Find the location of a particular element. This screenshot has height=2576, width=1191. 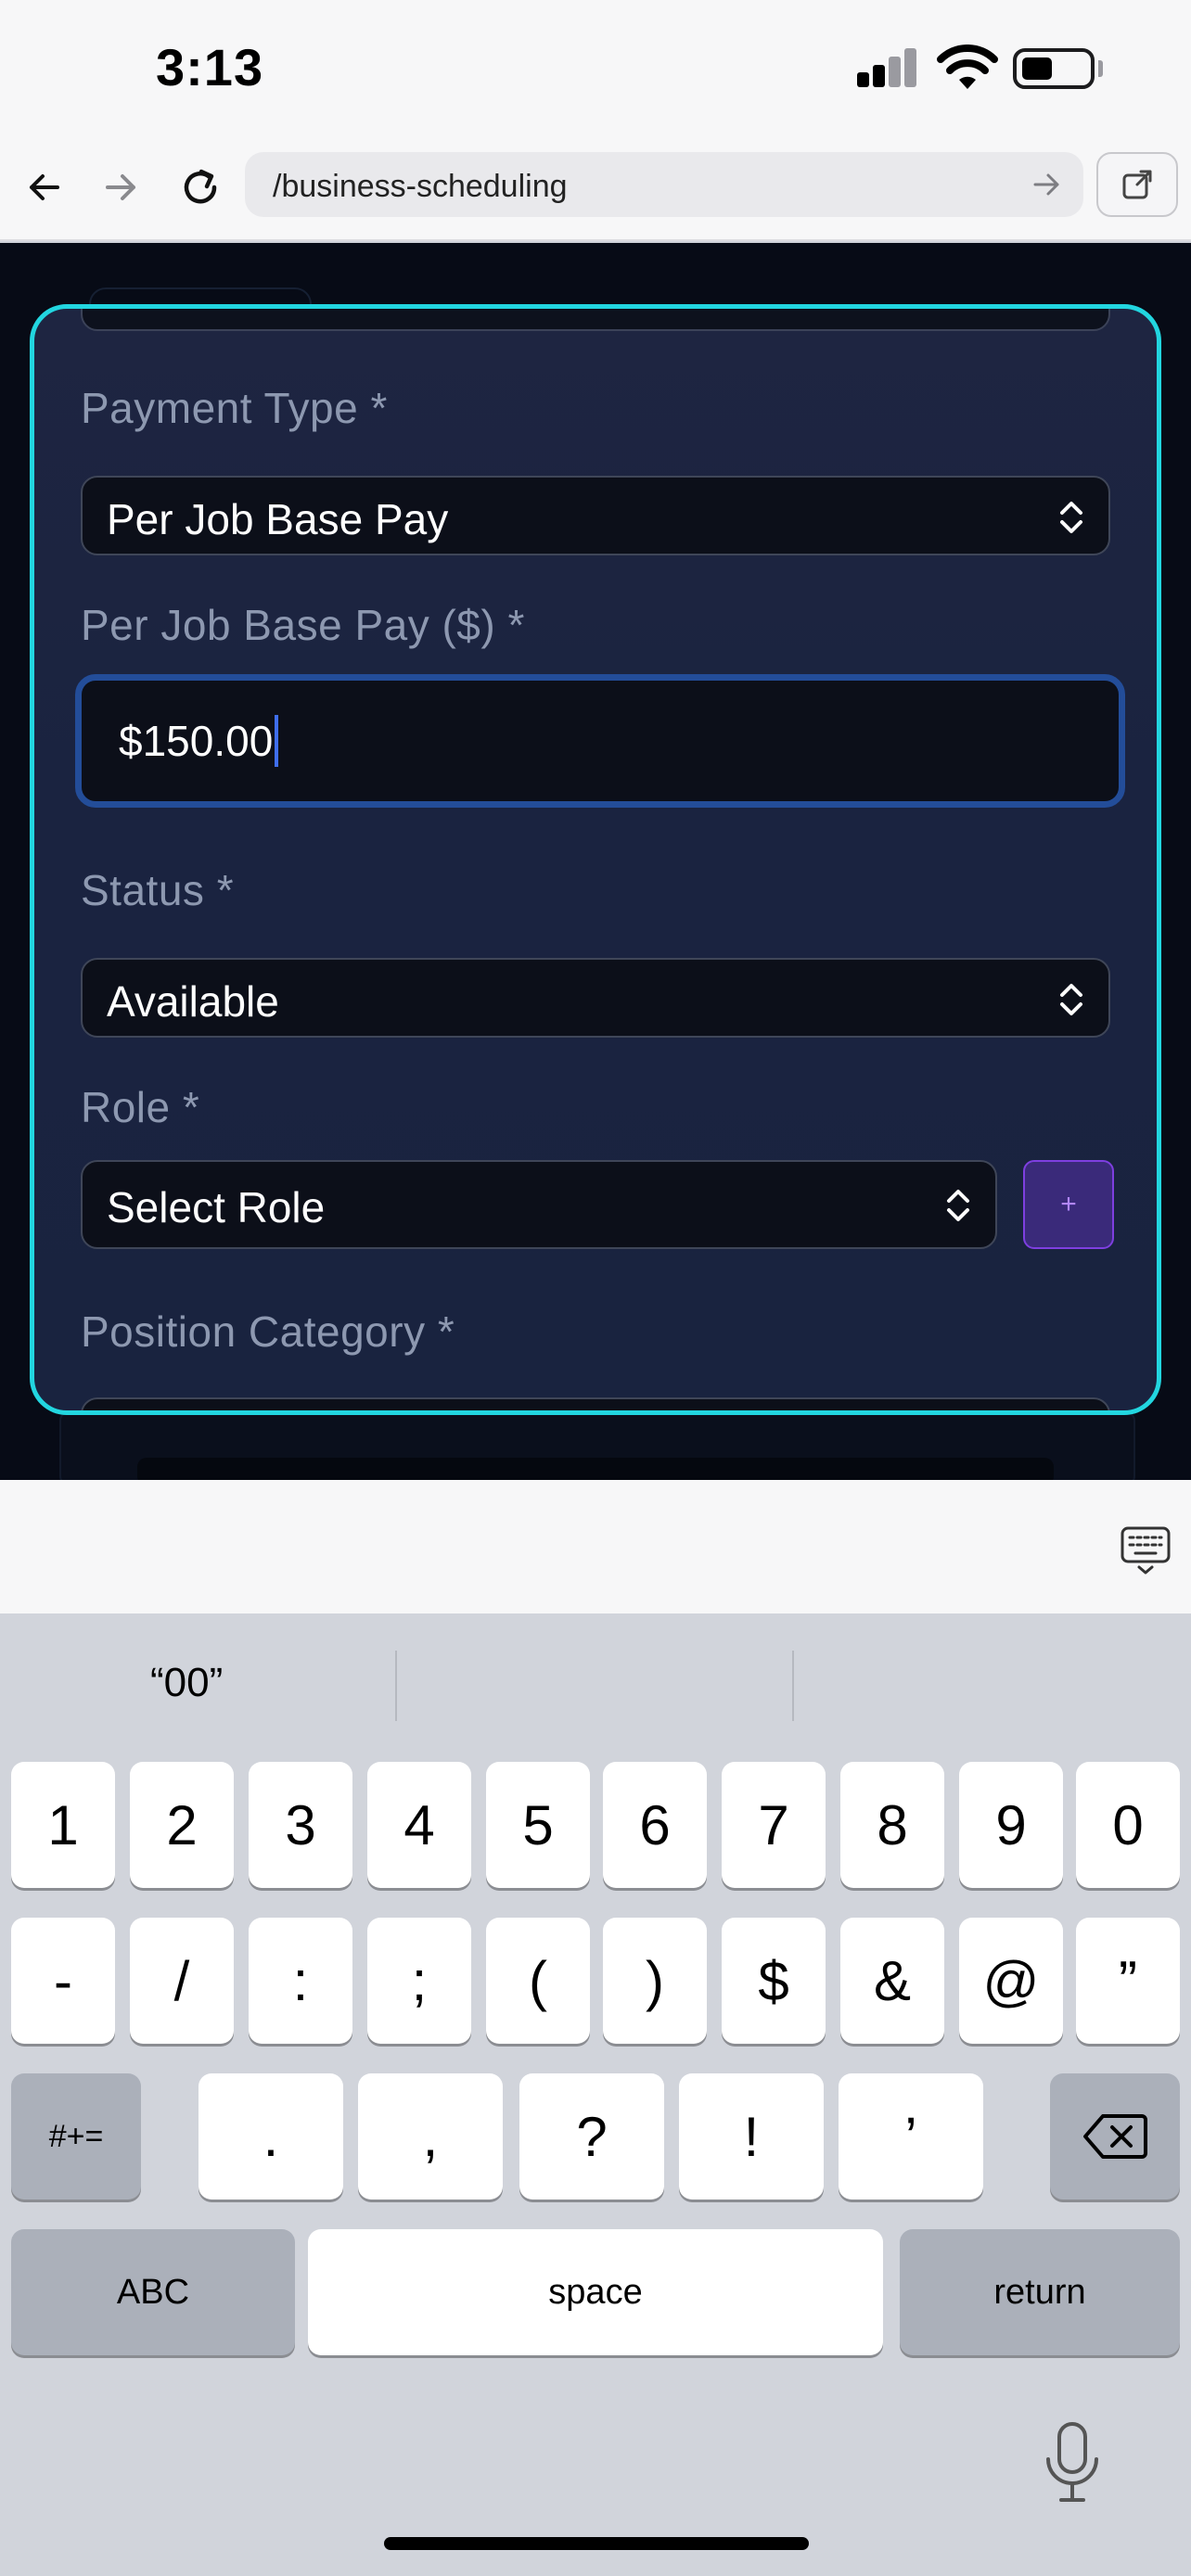

key-0: 0 is located at coordinates (1128, 1825).